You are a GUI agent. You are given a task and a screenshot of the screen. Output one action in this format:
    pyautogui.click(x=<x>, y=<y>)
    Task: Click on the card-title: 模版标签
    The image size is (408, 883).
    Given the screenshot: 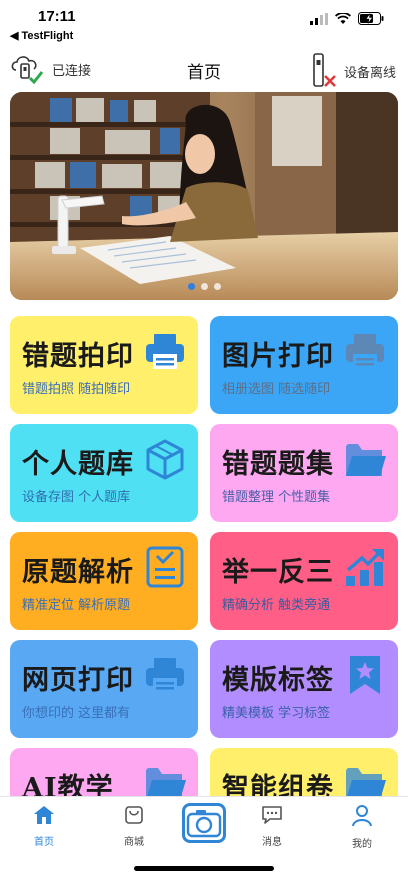 What is the action you would take?
    pyautogui.click(x=278, y=680)
    